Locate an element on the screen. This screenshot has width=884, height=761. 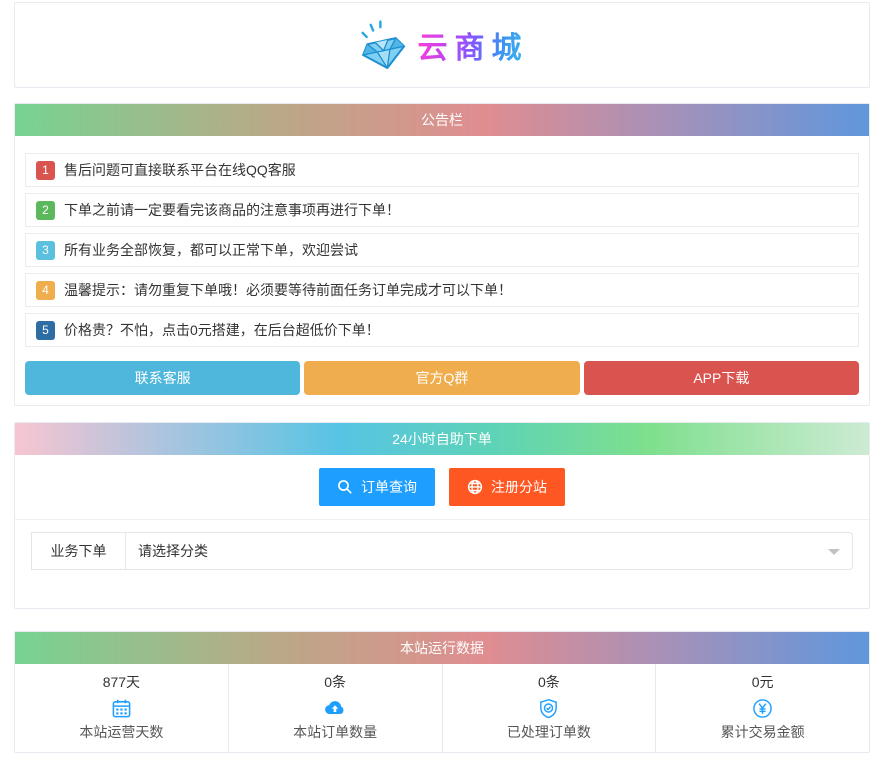
notice-number-badge: 4 is located at coordinates (45, 290).